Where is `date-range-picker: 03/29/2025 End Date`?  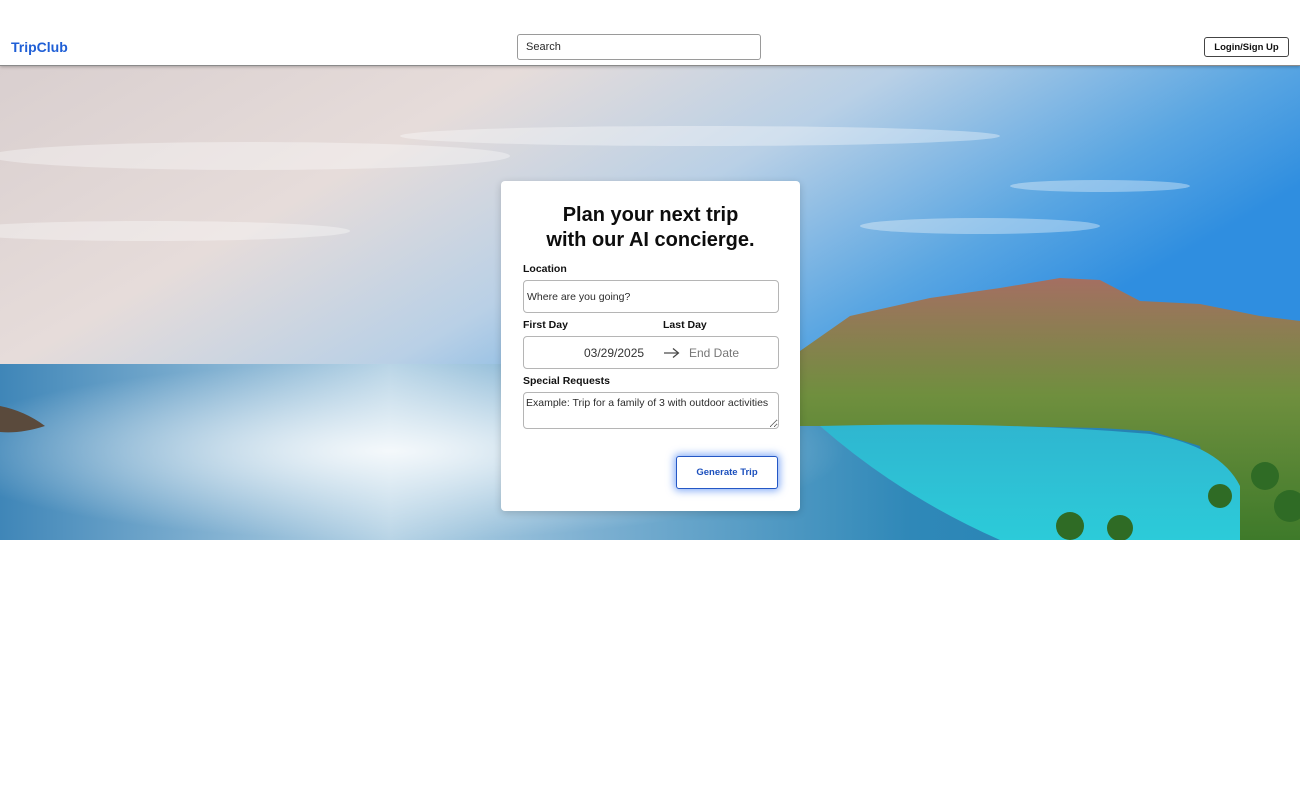
date-range-picker: 03/29/2025 End Date is located at coordinates (651, 352).